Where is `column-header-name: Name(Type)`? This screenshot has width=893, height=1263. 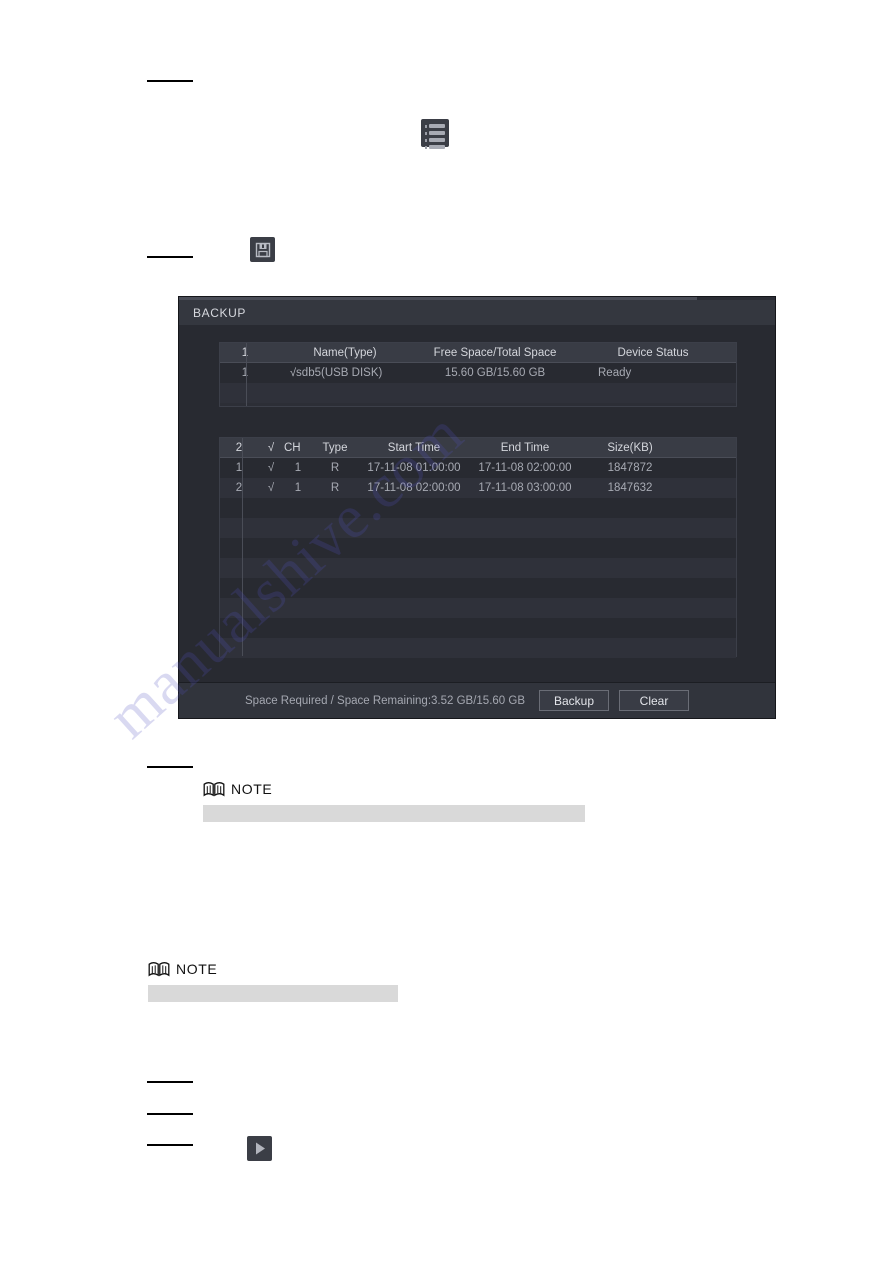
column-header-name: Name(Type) is located at coordinates (345, 352).